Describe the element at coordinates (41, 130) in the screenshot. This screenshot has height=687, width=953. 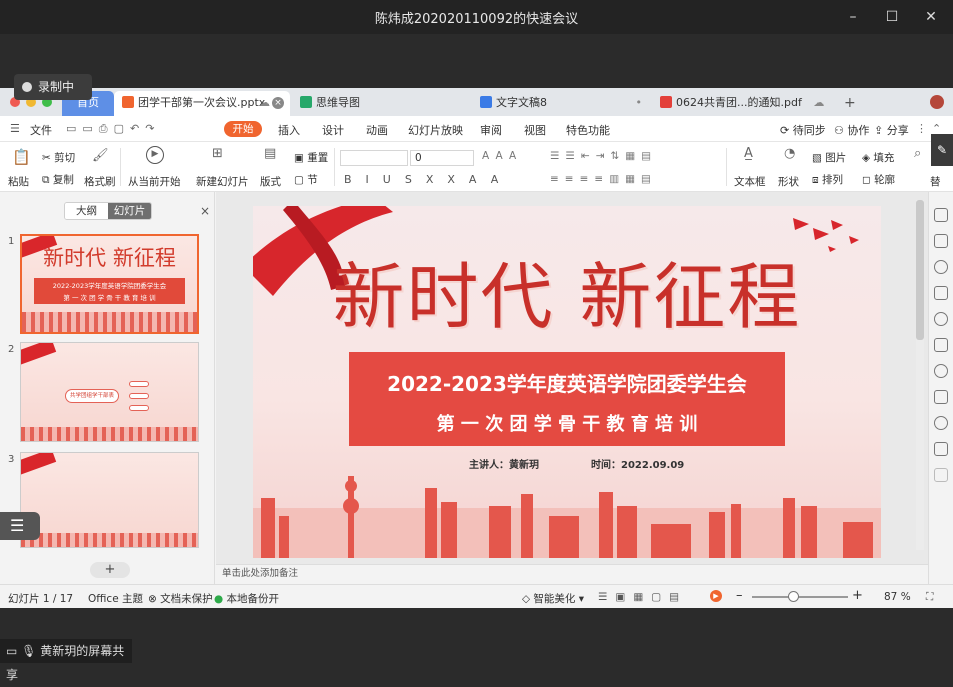
I see `menu-file: 文件` at that location.